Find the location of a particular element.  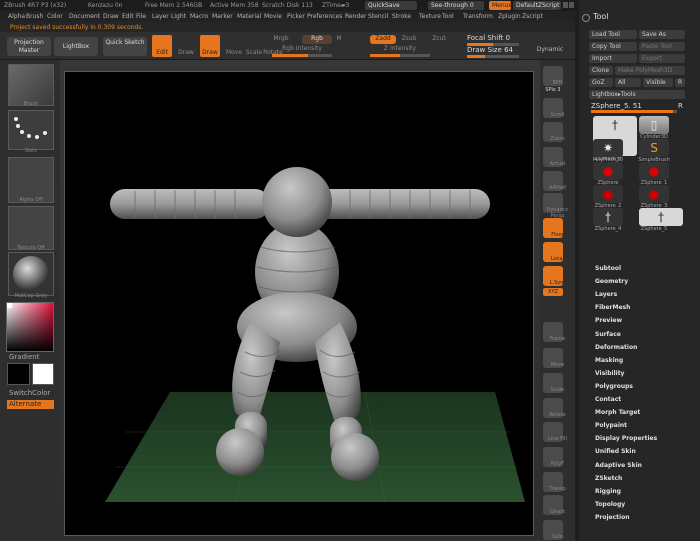

stroke-thumbnail is located at coordinates (31, 130).